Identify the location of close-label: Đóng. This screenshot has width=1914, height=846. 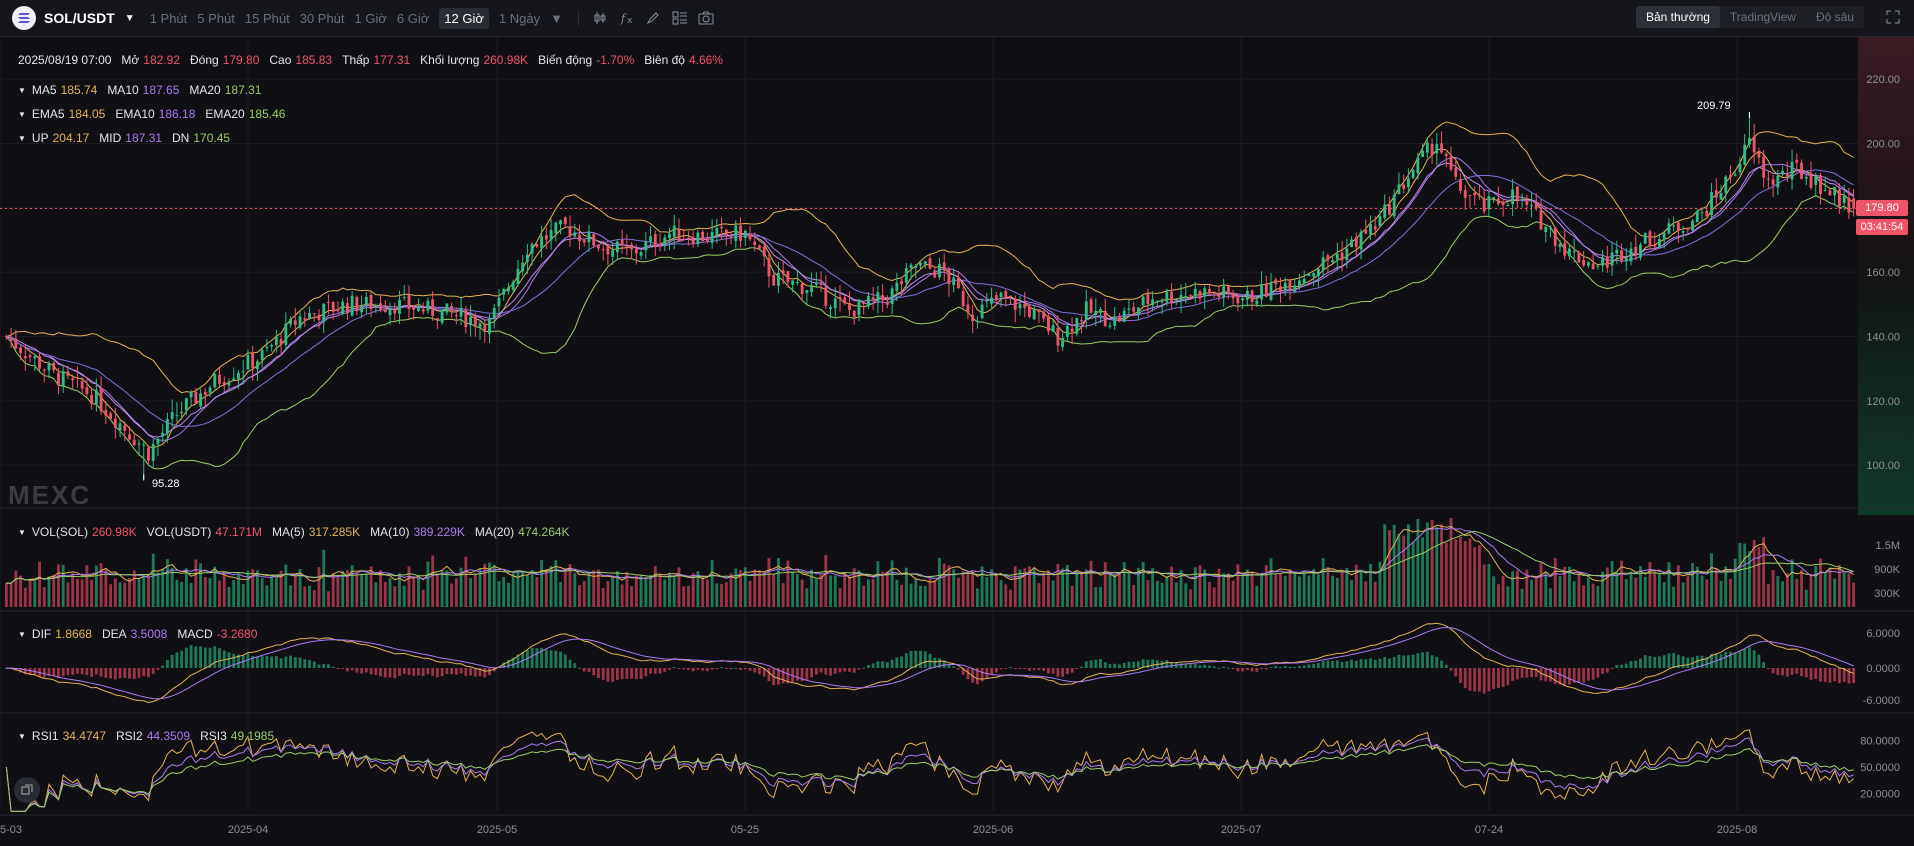
(204, 60).